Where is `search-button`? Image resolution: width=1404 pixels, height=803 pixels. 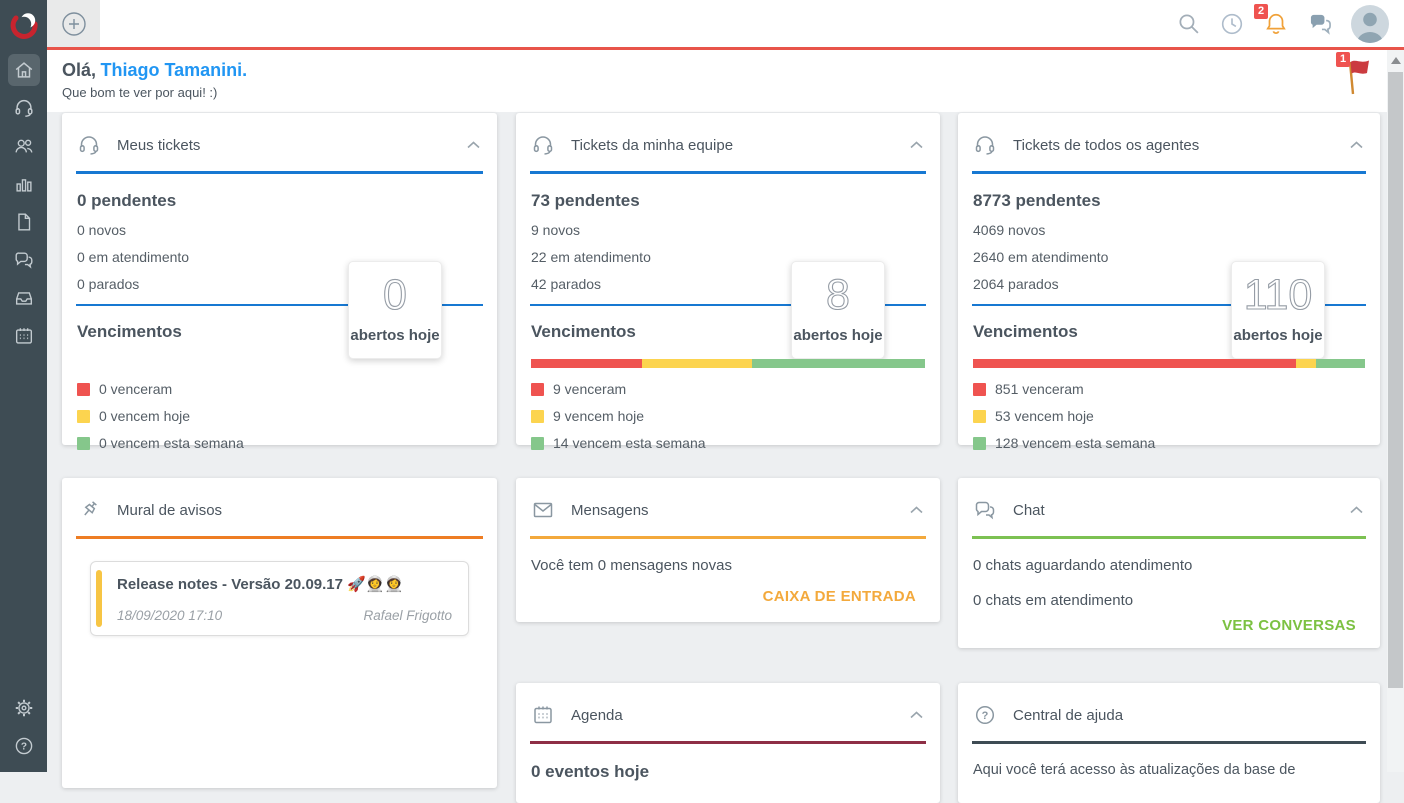 search-button is located at coordinates (1188, 23).